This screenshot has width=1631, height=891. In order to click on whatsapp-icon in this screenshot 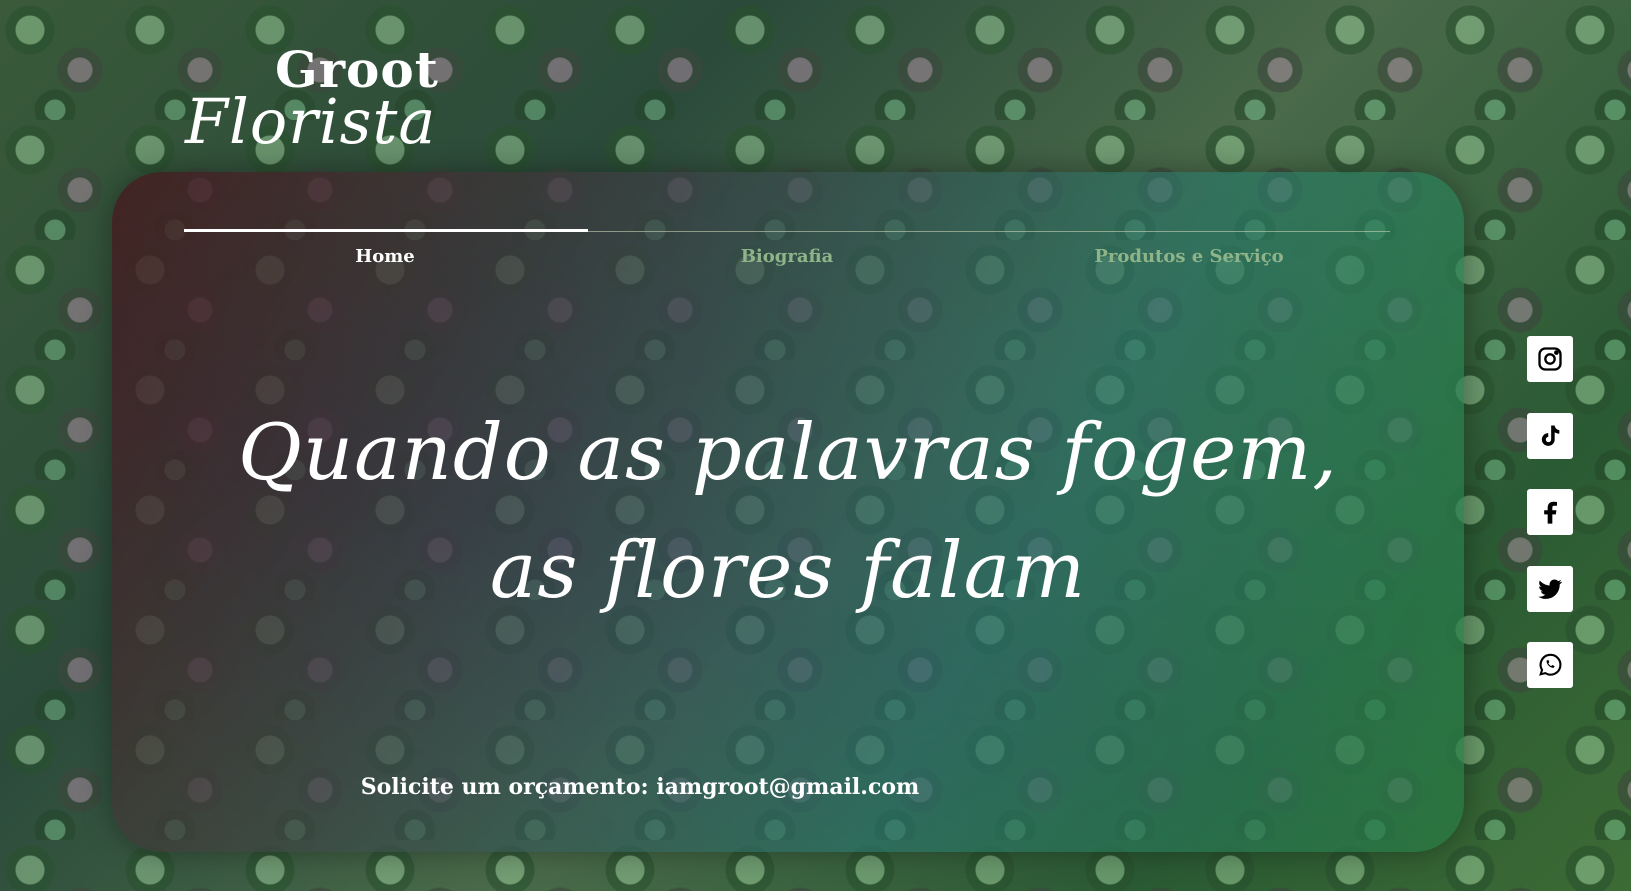, I will do `click(1550, 665)`.